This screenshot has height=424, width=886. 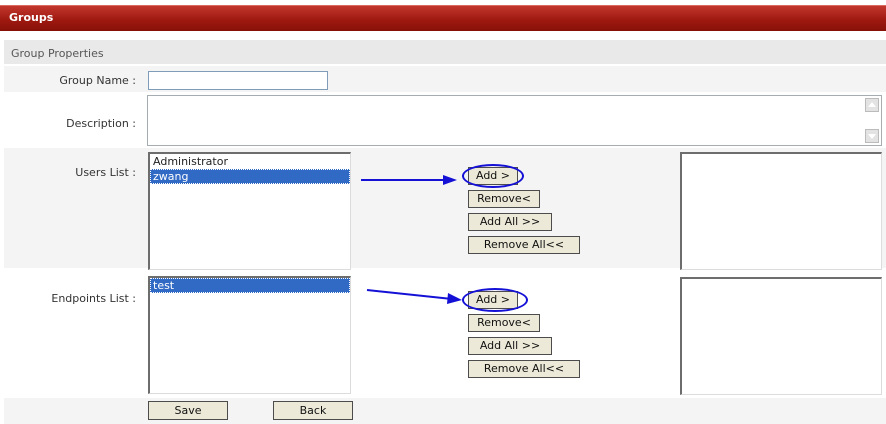 What do you see at coordinates (781, 211) in the screenshot?
I see `users-assigned-list` at bounding box center [781, 211].